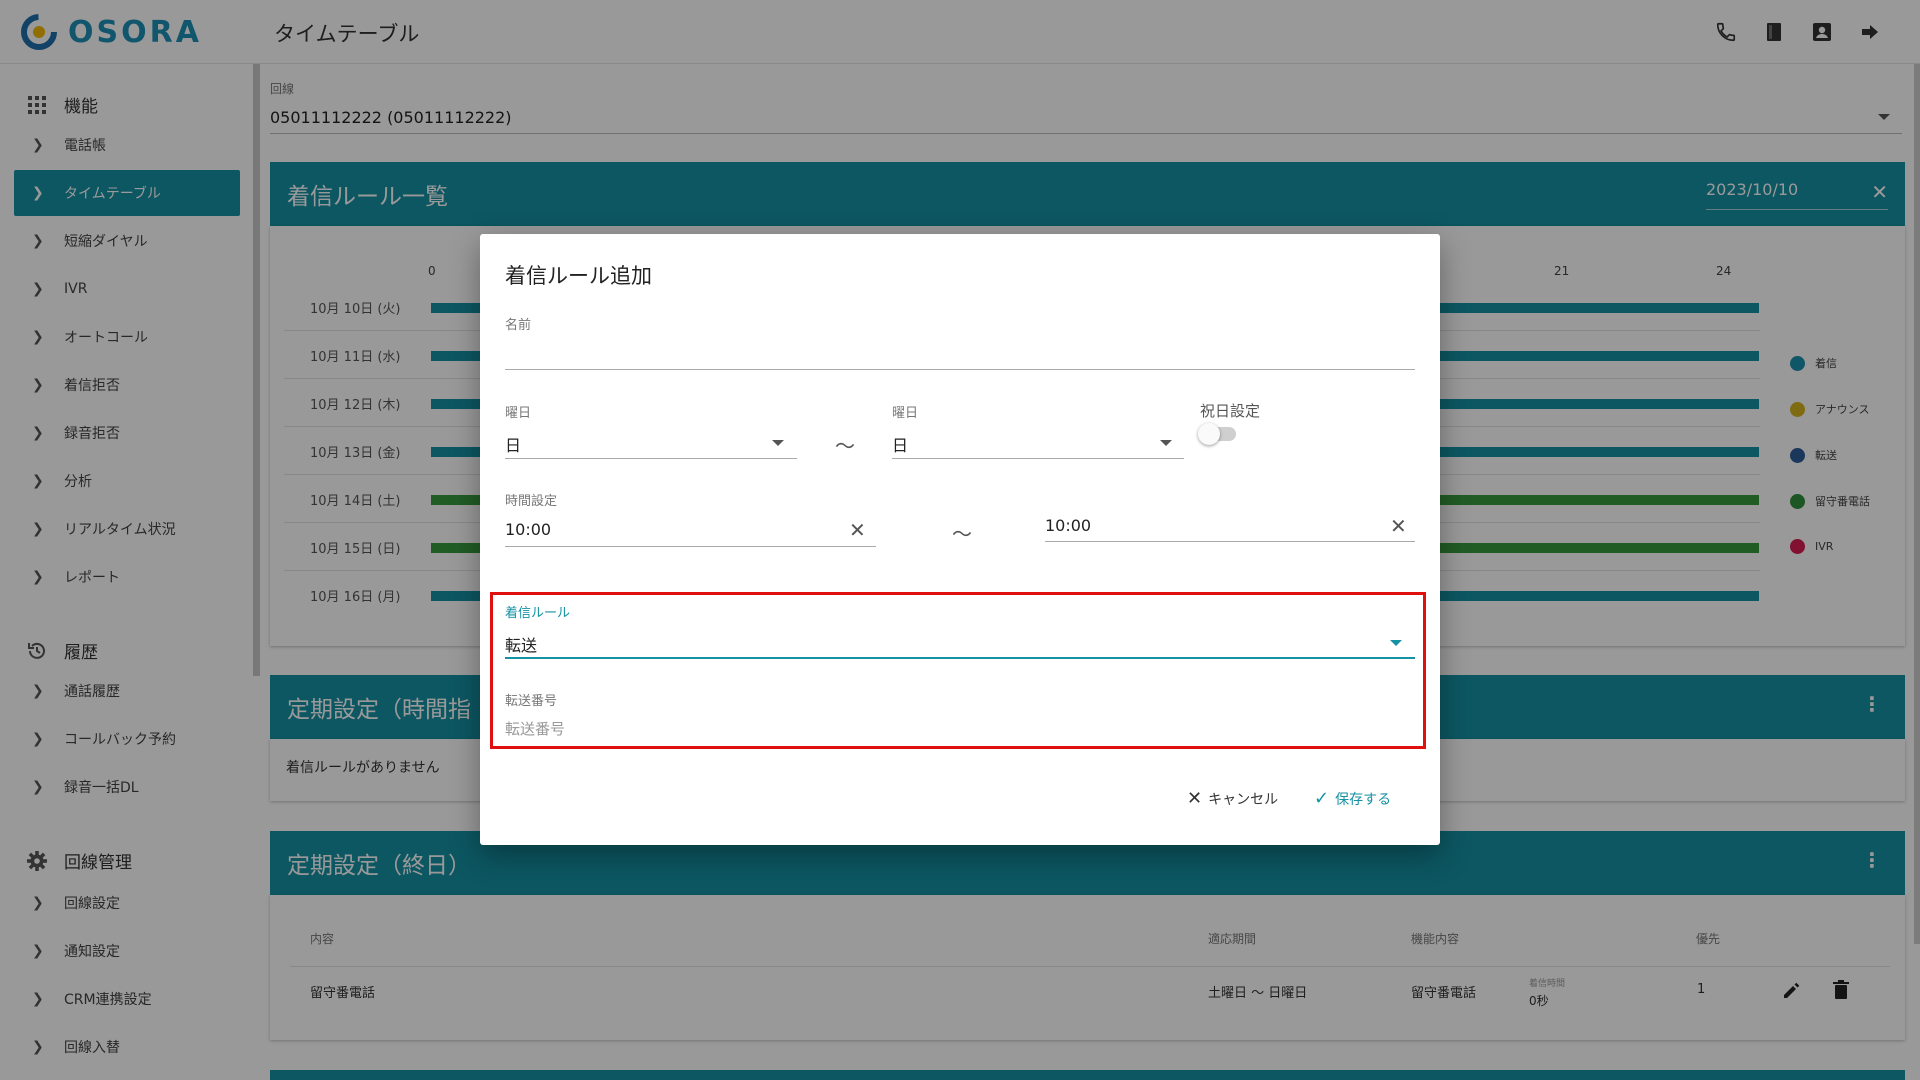 This screenshot has width=1920, height=1080. I want to click on day-to-label: 曜日, so click(905, 413).